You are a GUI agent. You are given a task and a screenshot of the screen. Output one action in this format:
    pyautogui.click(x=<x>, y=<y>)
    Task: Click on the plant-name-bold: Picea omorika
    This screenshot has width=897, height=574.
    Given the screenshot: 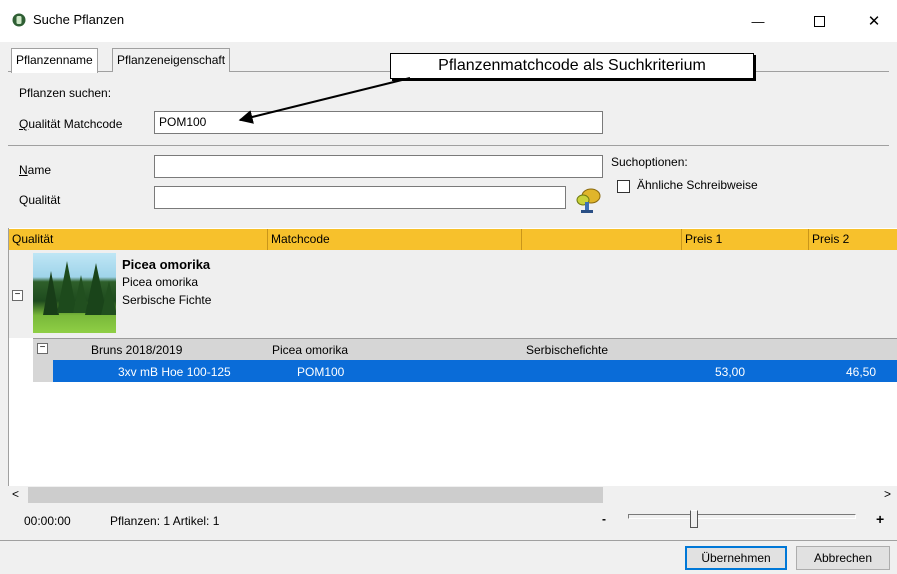 What is the action you would take?
    pyautogui.click(x=166, y=264)
    